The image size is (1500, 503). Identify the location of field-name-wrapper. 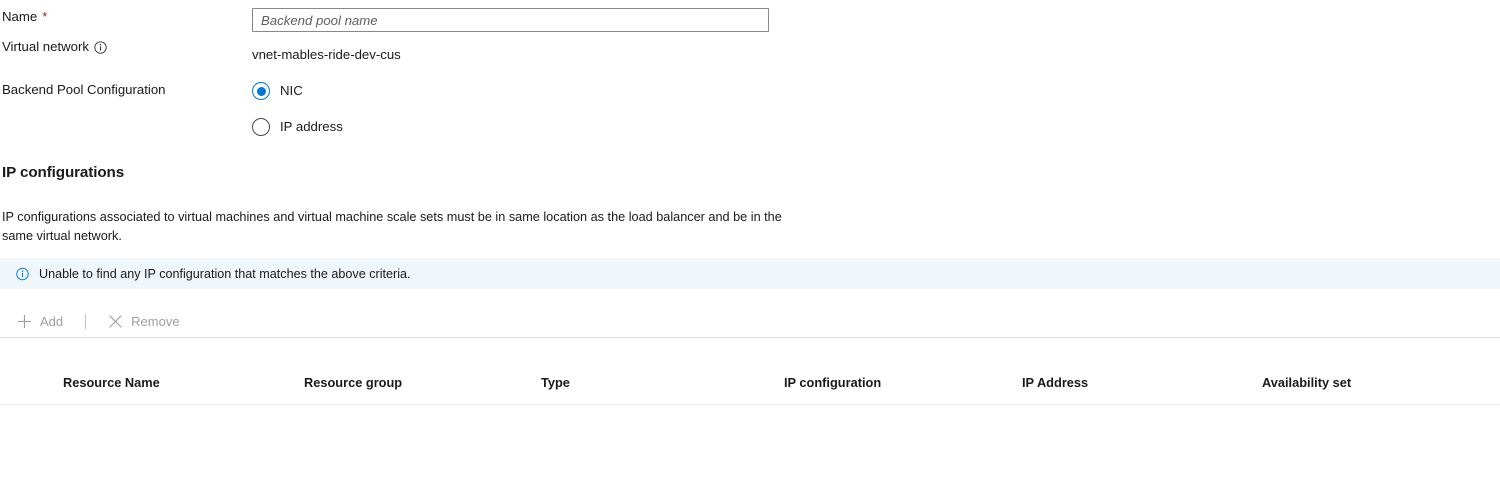
(876, 20).